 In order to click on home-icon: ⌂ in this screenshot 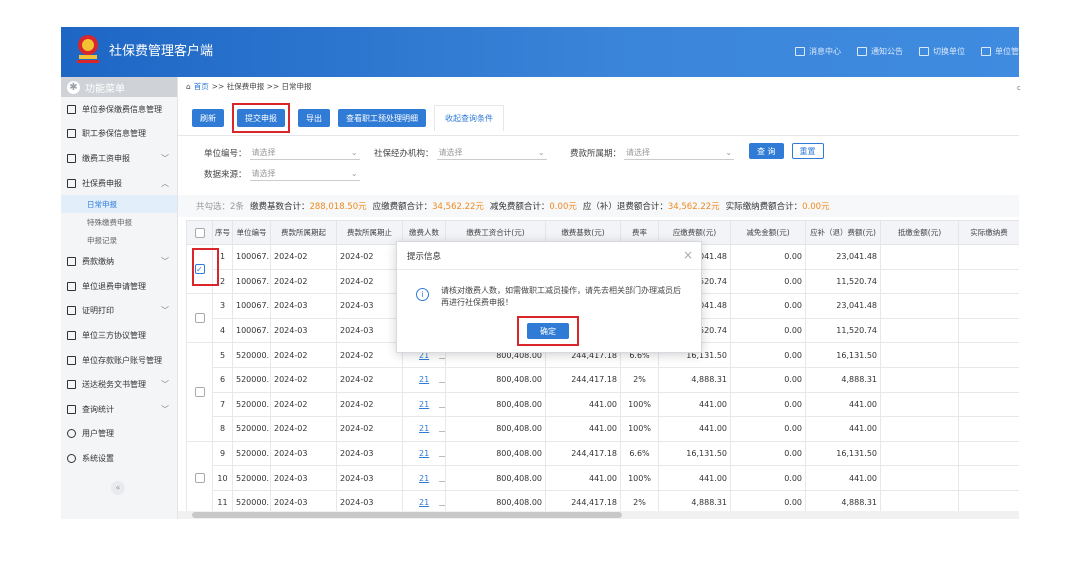, I will do `click(188, 86)`.